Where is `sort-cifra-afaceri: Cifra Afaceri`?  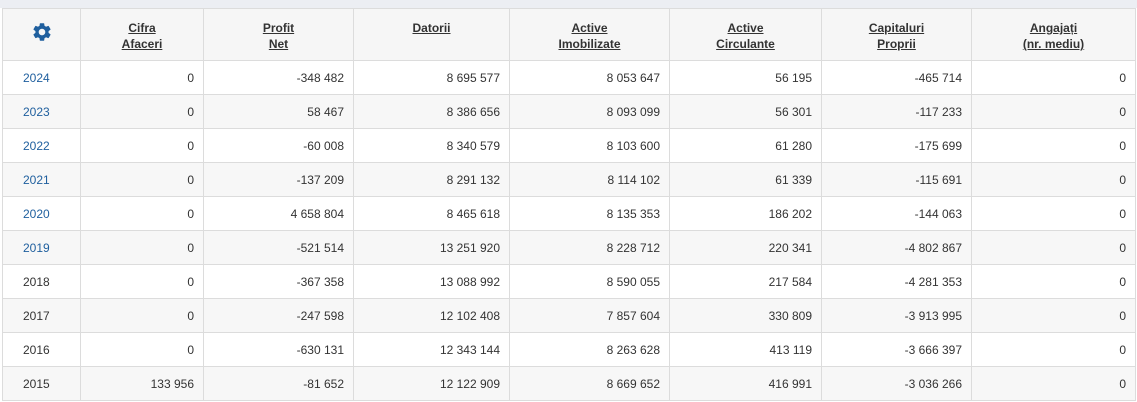
sort-cifra-afaceri: Cifra Afaceri is located at coordinates (142, 36).